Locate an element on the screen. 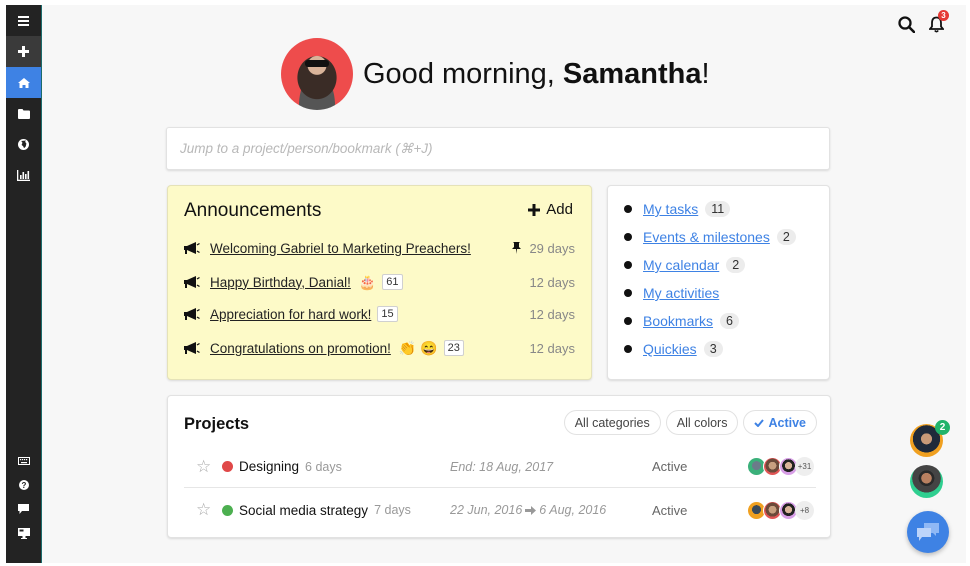 This screenshot has height=566, width=970. folder-icon is located at coordinates (23, 113).